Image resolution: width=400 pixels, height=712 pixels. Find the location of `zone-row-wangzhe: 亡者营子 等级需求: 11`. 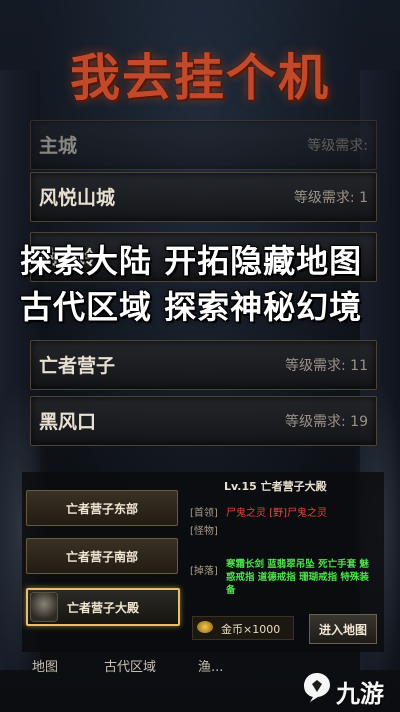

zone-row-wangzhe: 亡者营子 等级需求: 11 is located at coordinates (203, 365).